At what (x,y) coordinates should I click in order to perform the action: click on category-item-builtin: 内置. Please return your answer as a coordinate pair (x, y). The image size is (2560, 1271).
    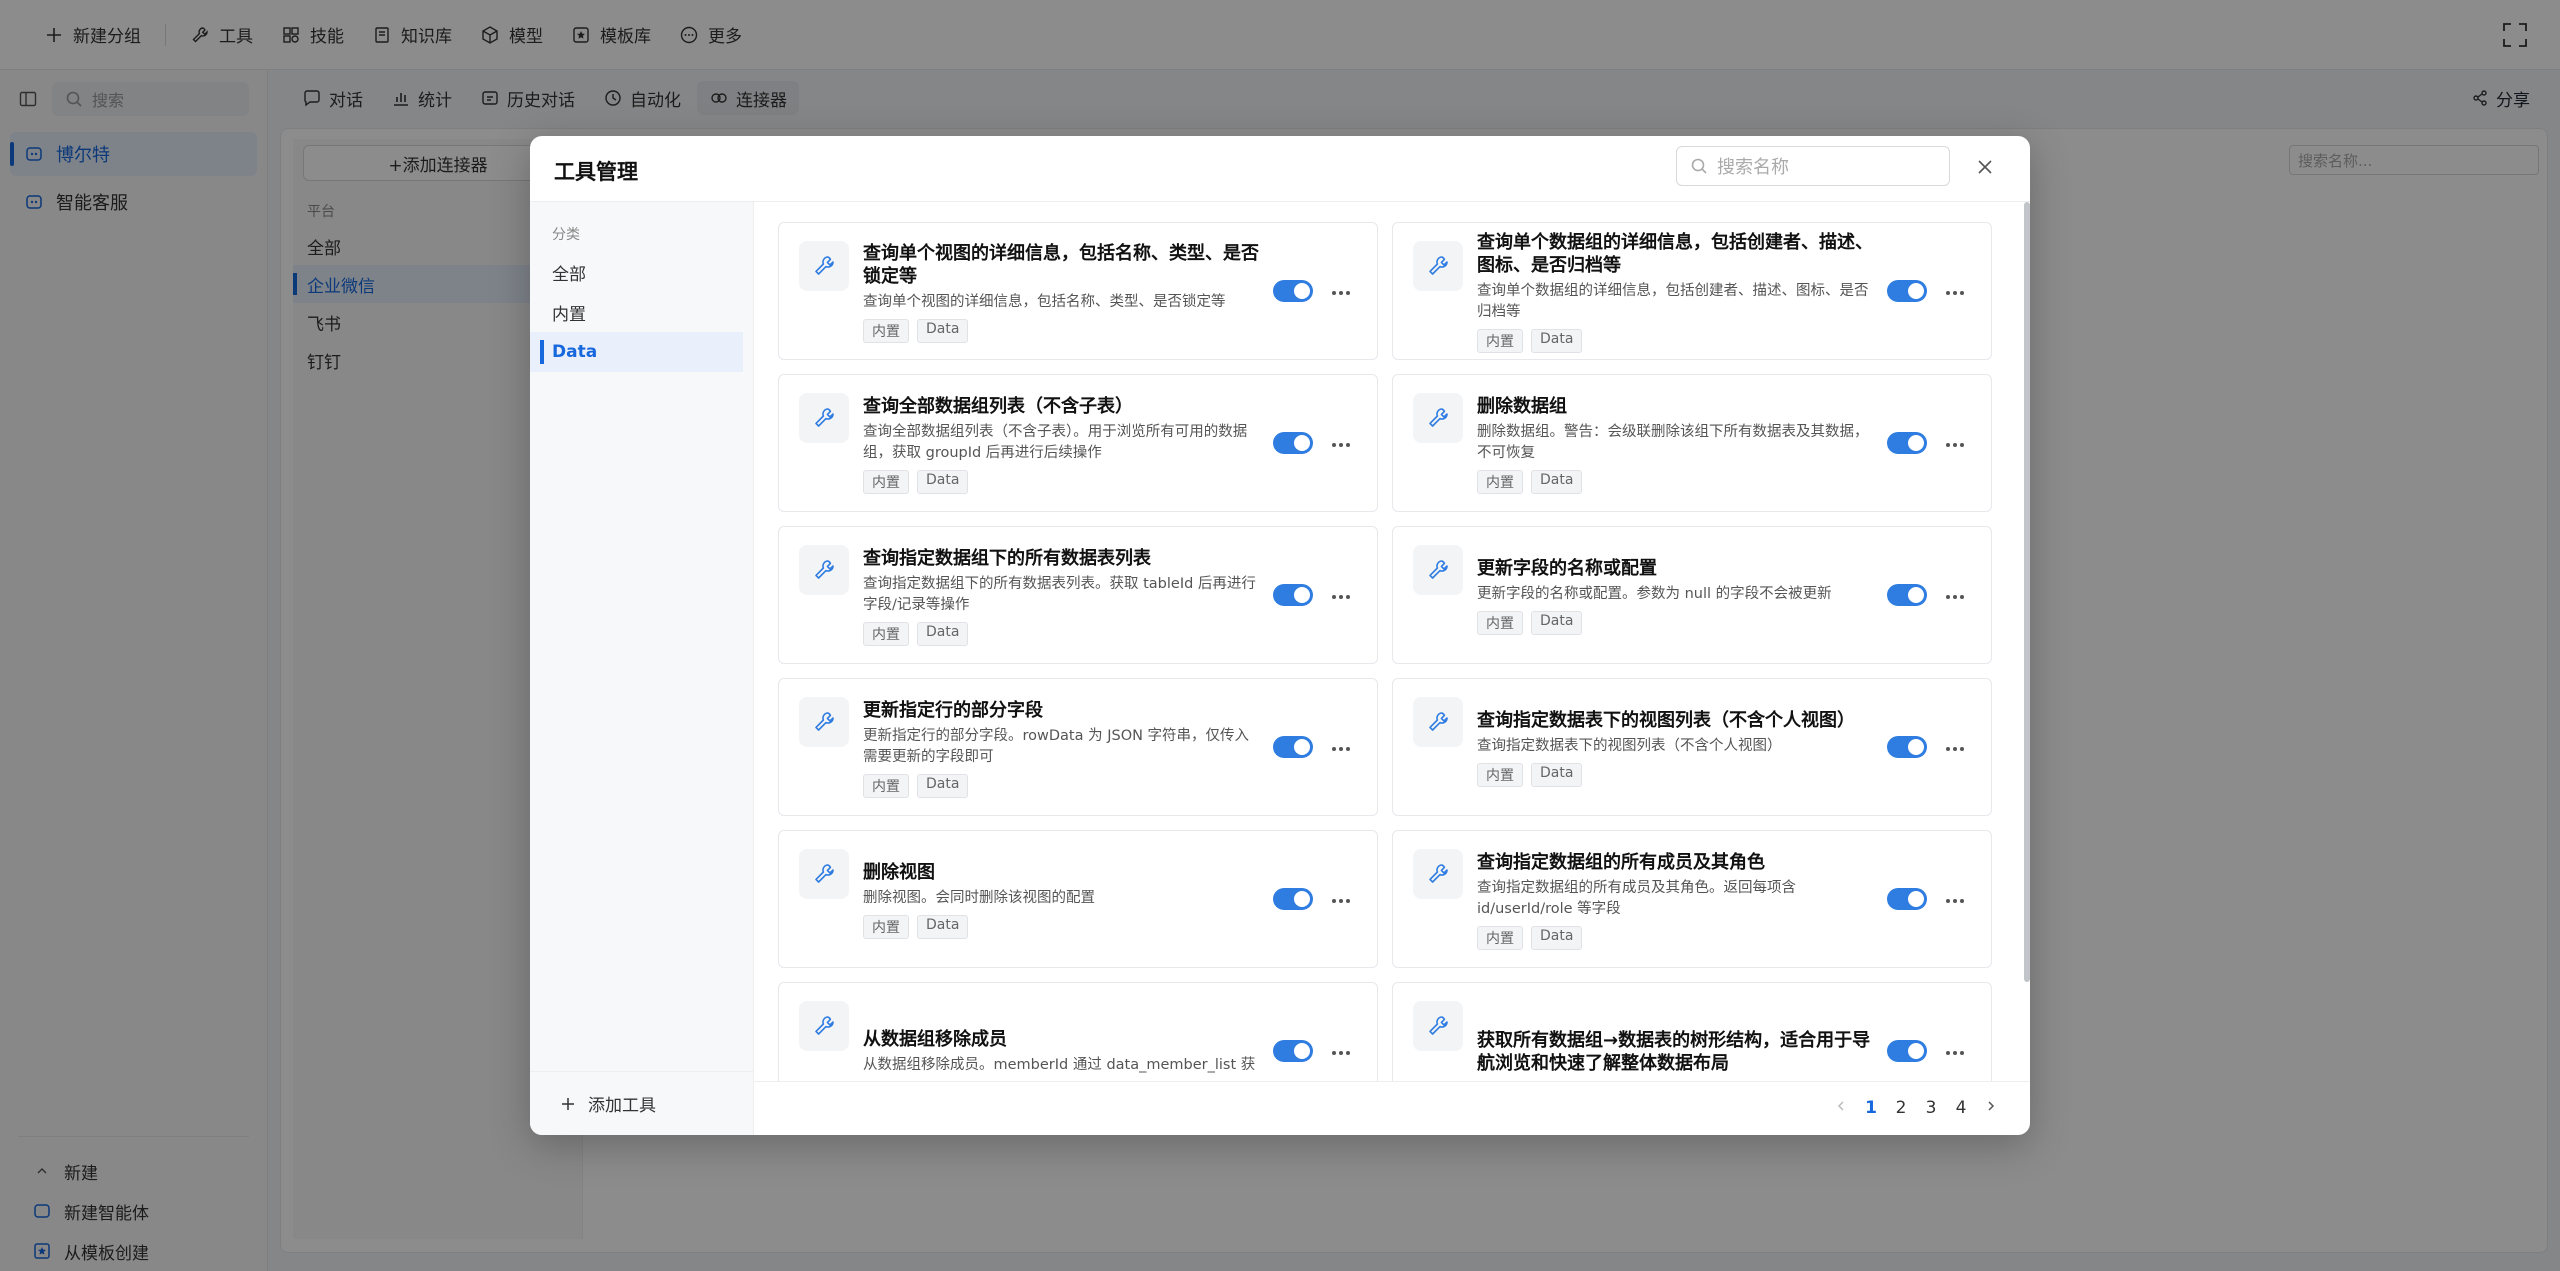
    Looking at the image, I should click on (636, 312).